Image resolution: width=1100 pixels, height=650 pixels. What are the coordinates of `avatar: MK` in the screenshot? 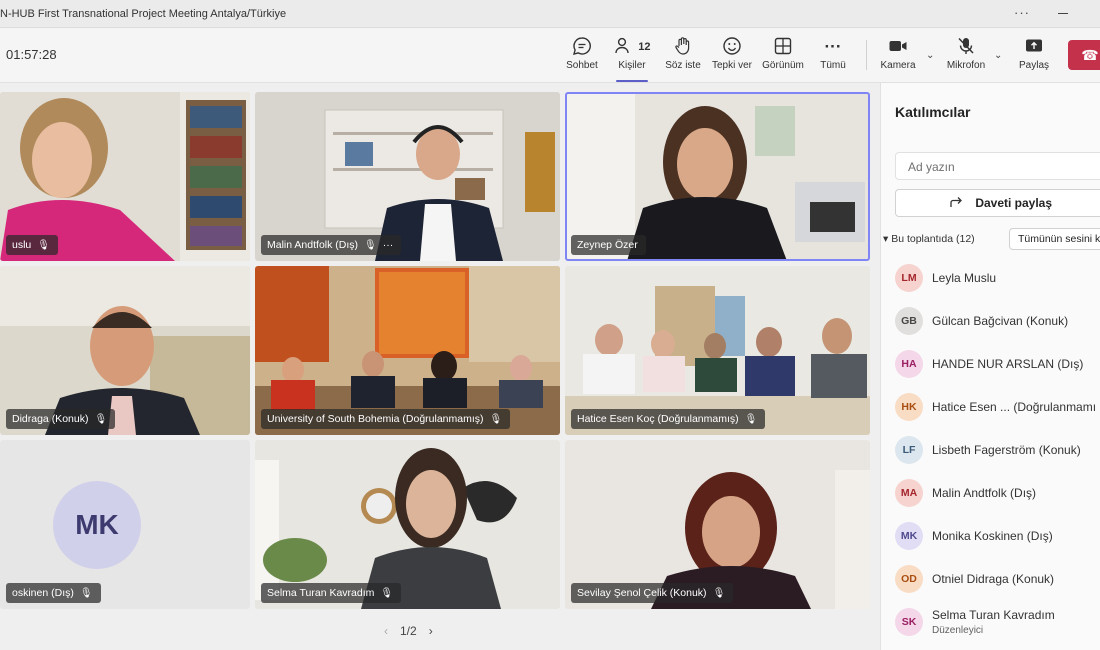 It's located at (909, 536).